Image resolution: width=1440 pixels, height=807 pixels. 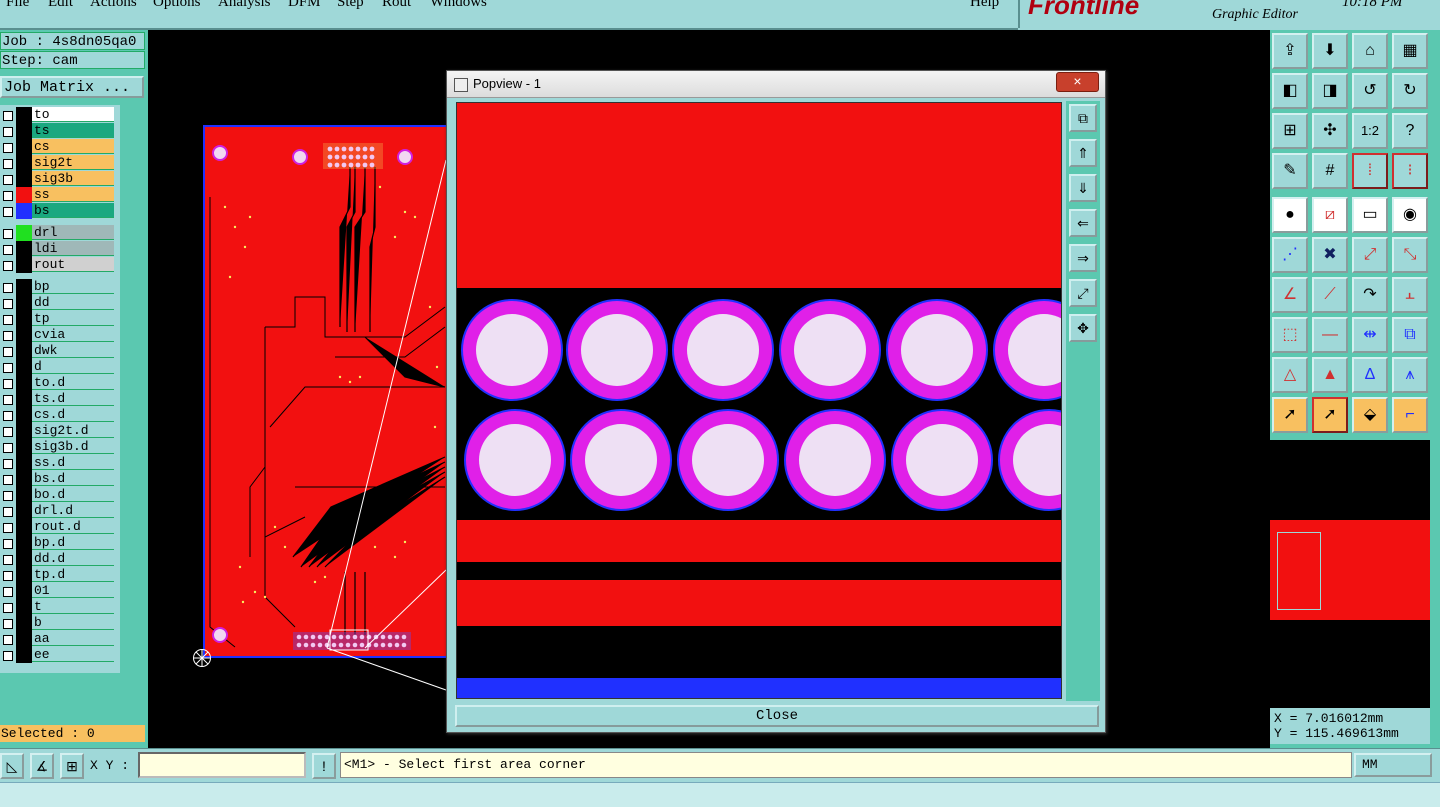 What do you see at coordinates (1410, 375) in the screenshot?
I see `triangle-cut-icon: ⩚` at bounding box center [1410, 375].